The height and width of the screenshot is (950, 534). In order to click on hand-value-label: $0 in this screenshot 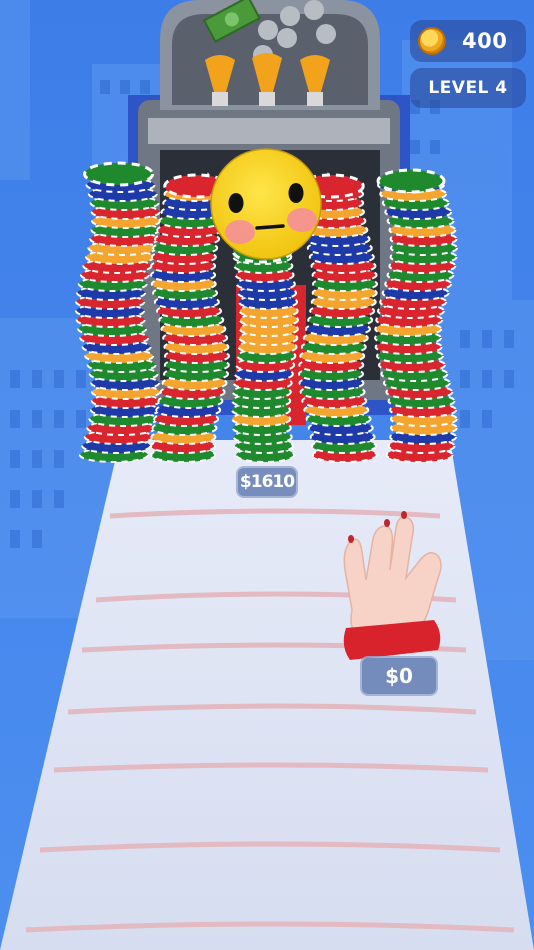, I will do `click(399, 676)`.